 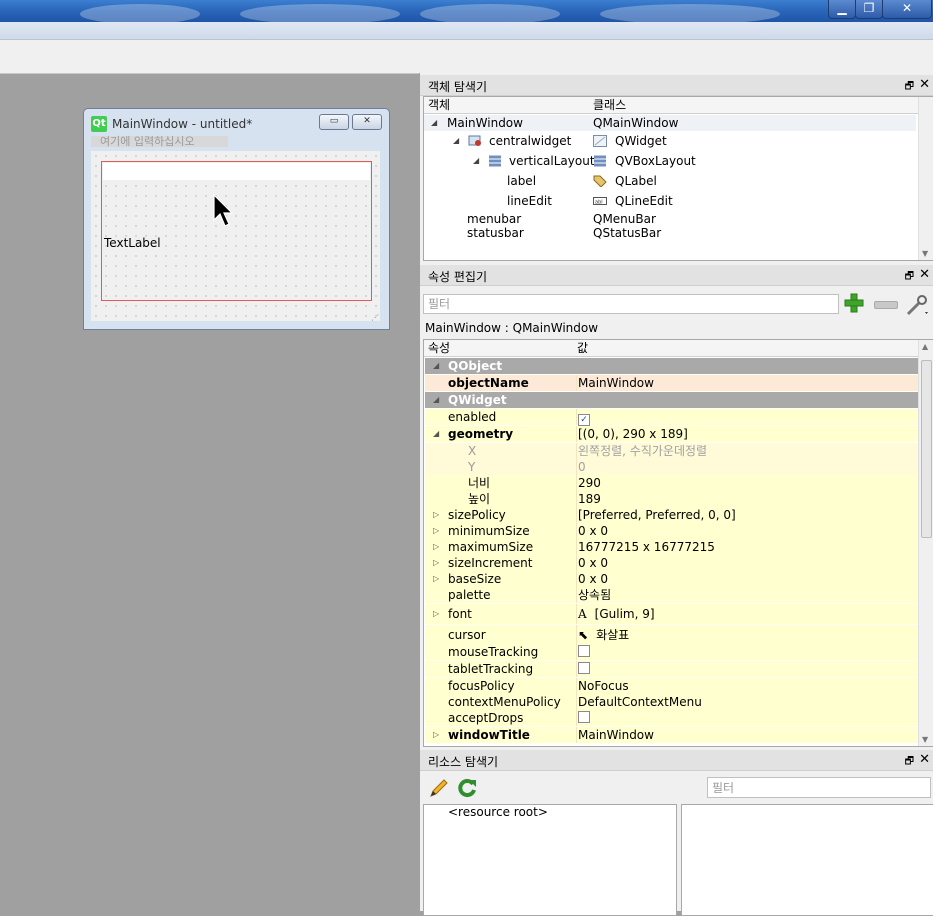 What do you see at coordinates (670, 161) in the screenshot?
I see `tree-row-verticallayout: ◢ verticalLayout QVBoxLayout` at bounding box center [670, 161].